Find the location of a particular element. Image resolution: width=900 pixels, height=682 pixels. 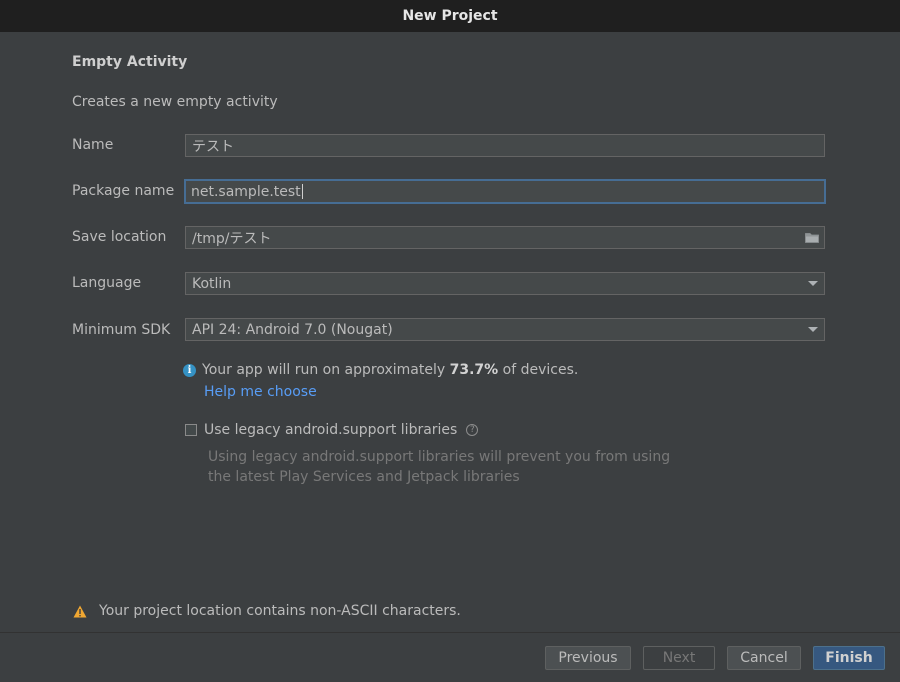

save-location-value: /tmp/テスト is located at coordinates (232, 238).